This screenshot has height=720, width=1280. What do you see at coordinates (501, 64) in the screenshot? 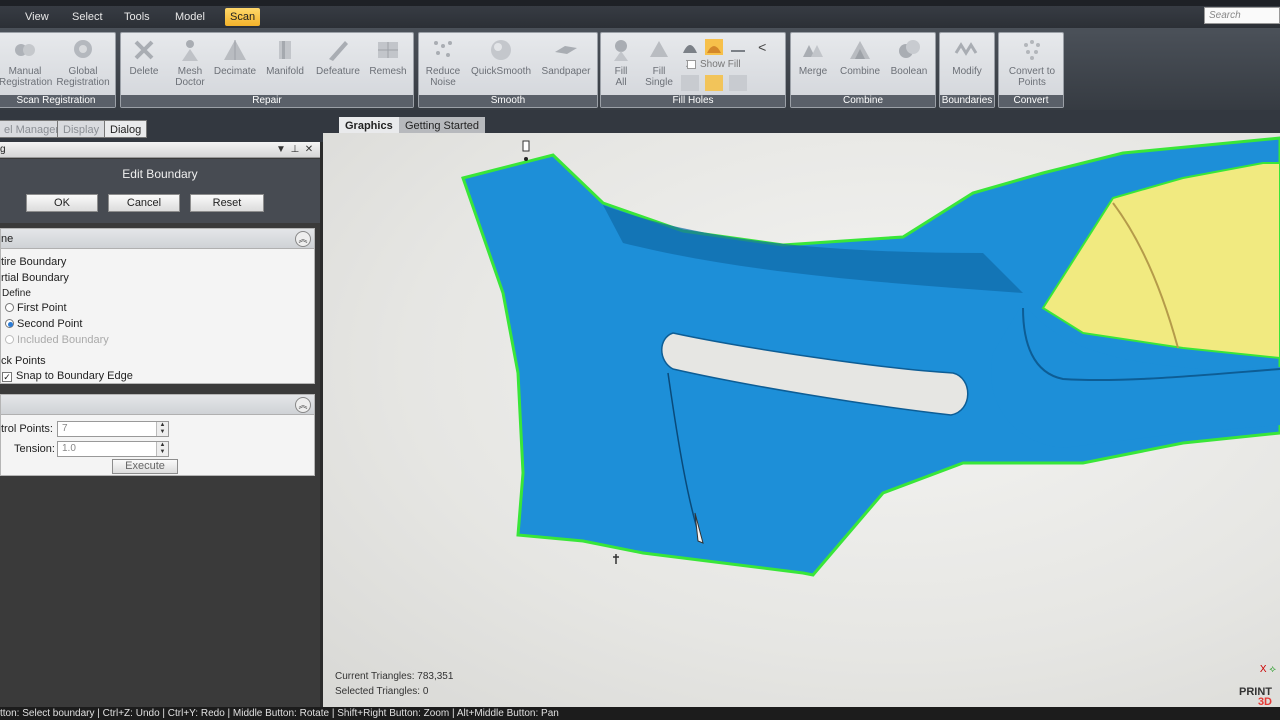
I see `quicksmooth-button: QuickSmooth` at bounding box center [501, 64].